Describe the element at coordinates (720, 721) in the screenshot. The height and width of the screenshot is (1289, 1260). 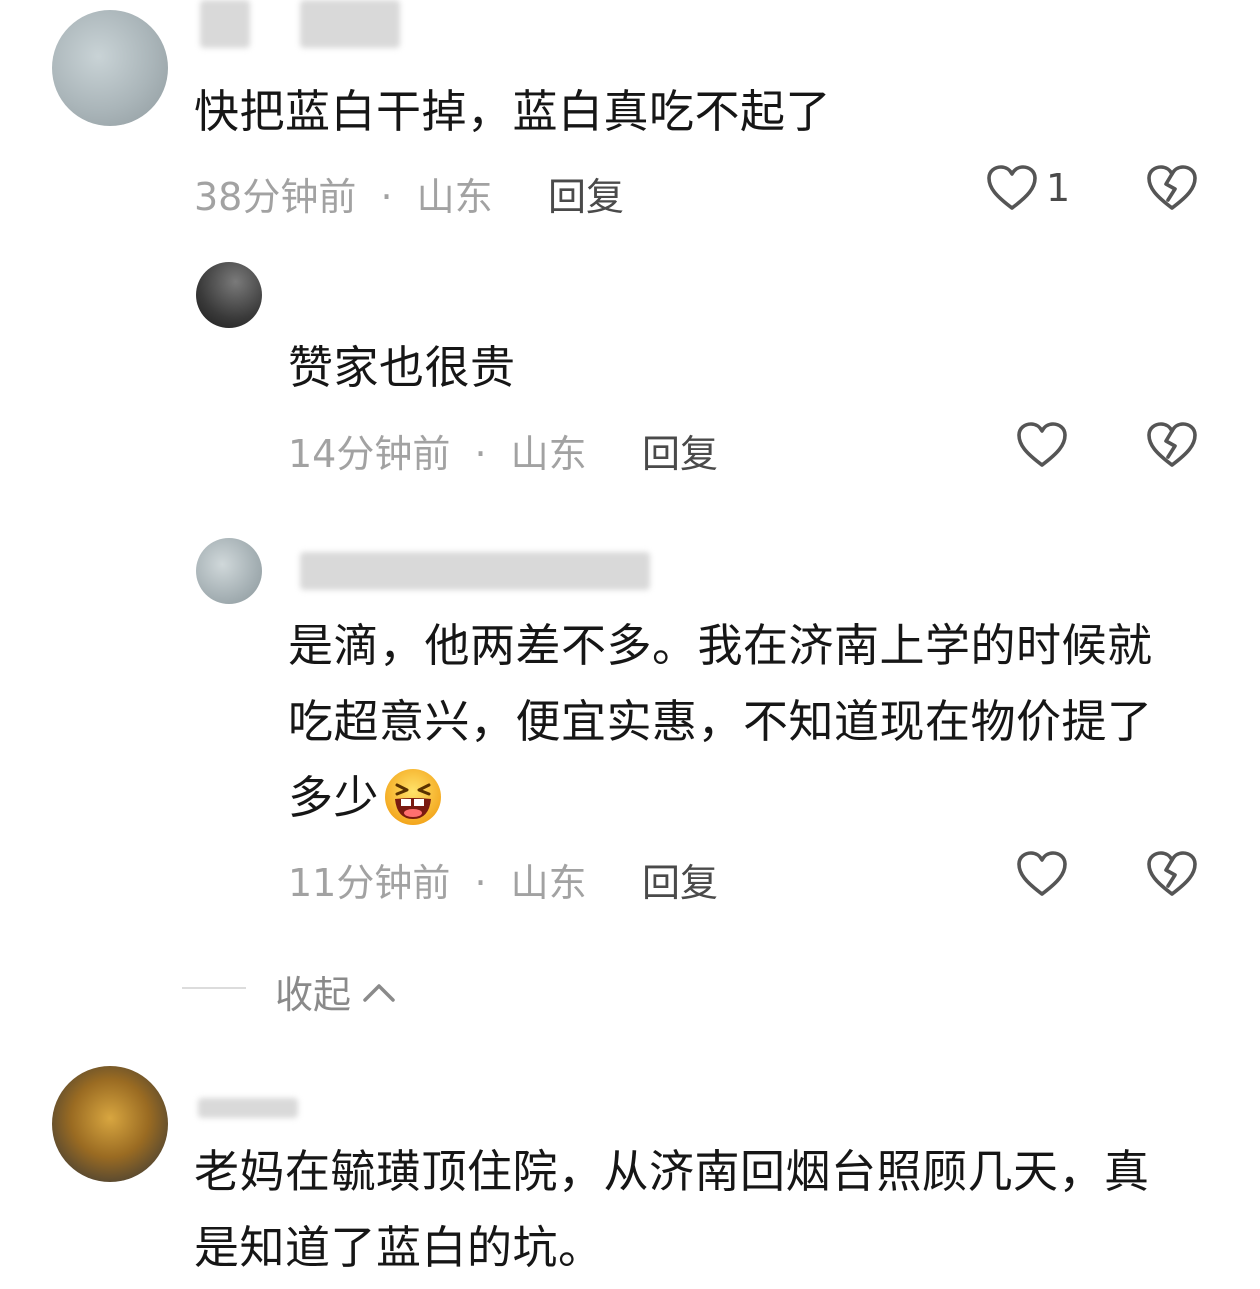
I see `comment-line: 吃超意兴，便宜实惠，不知道现在物价提了` at that location.